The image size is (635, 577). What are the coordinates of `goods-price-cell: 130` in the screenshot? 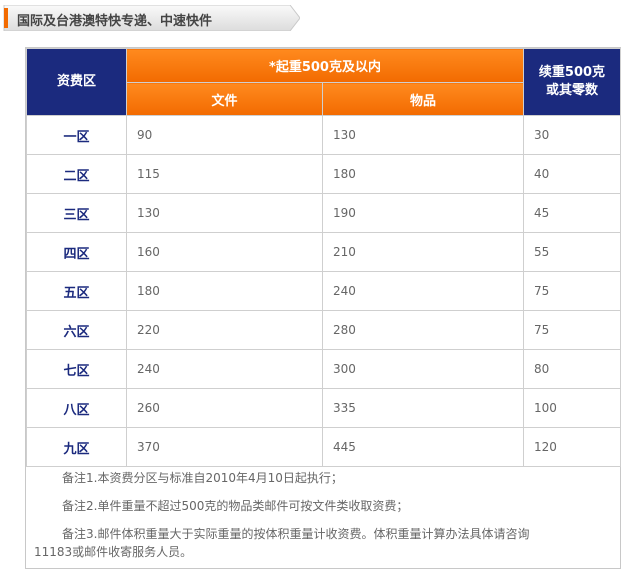 It's located at (423, 135).